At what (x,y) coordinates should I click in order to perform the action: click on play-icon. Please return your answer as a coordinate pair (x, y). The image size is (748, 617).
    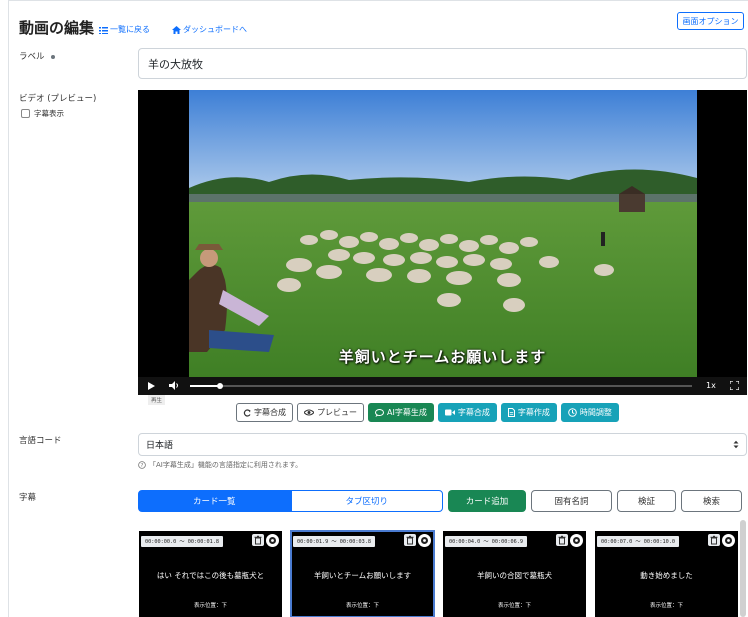
    Looking at the image, I should click on (151, 386).